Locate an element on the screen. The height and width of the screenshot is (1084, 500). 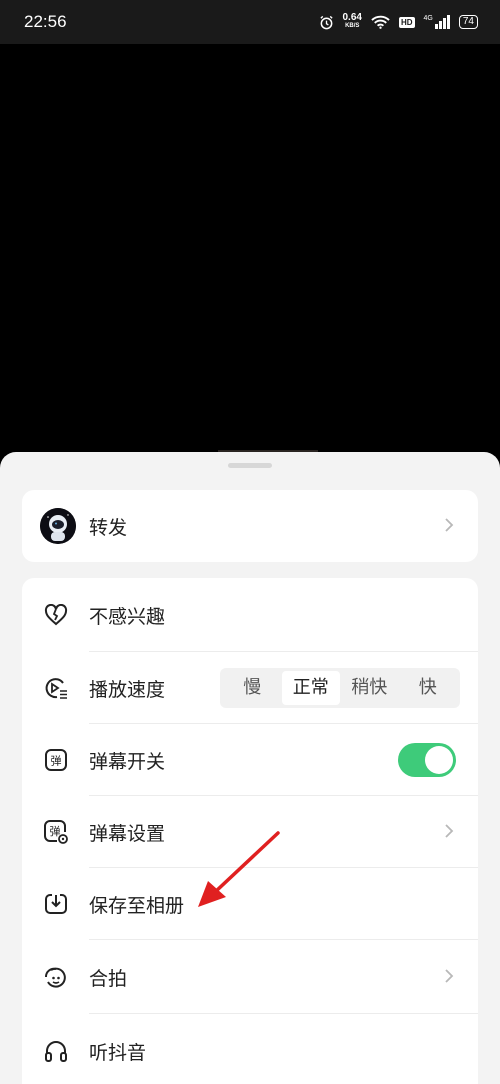
danmaku-icon: 弹 is located at coordinates (56, 760).